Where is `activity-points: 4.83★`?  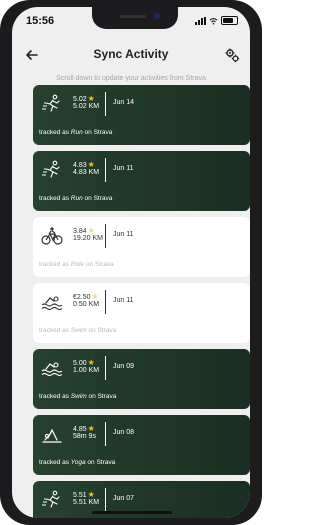 activity-points: 4.83★ is located at coordinates (84, 164).